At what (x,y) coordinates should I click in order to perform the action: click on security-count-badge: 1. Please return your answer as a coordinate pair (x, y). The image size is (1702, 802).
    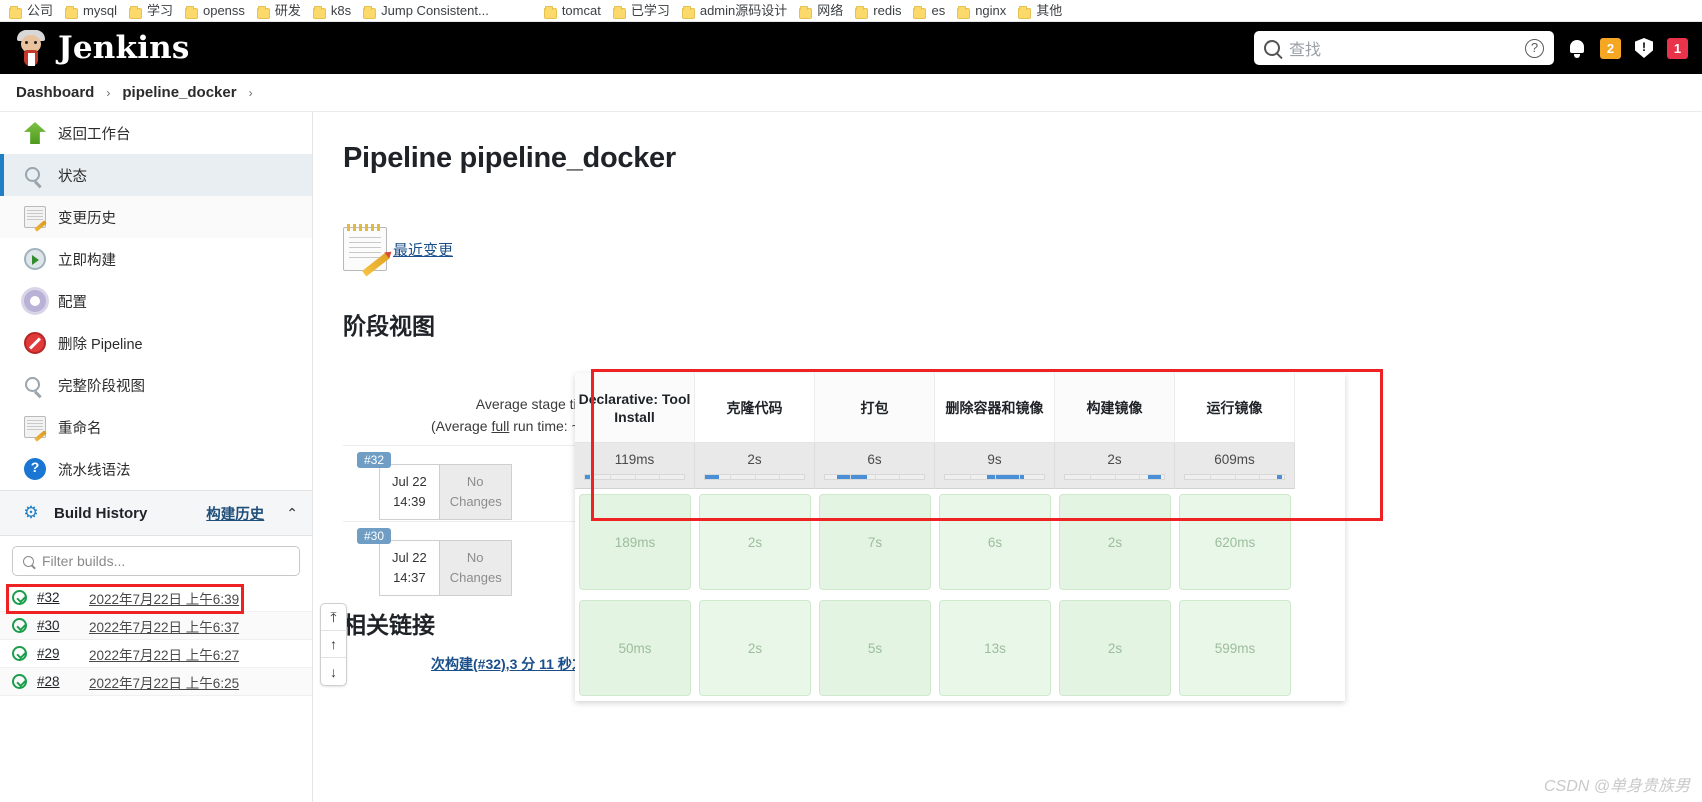
    Looking at the image, I should click on (1677, 48).